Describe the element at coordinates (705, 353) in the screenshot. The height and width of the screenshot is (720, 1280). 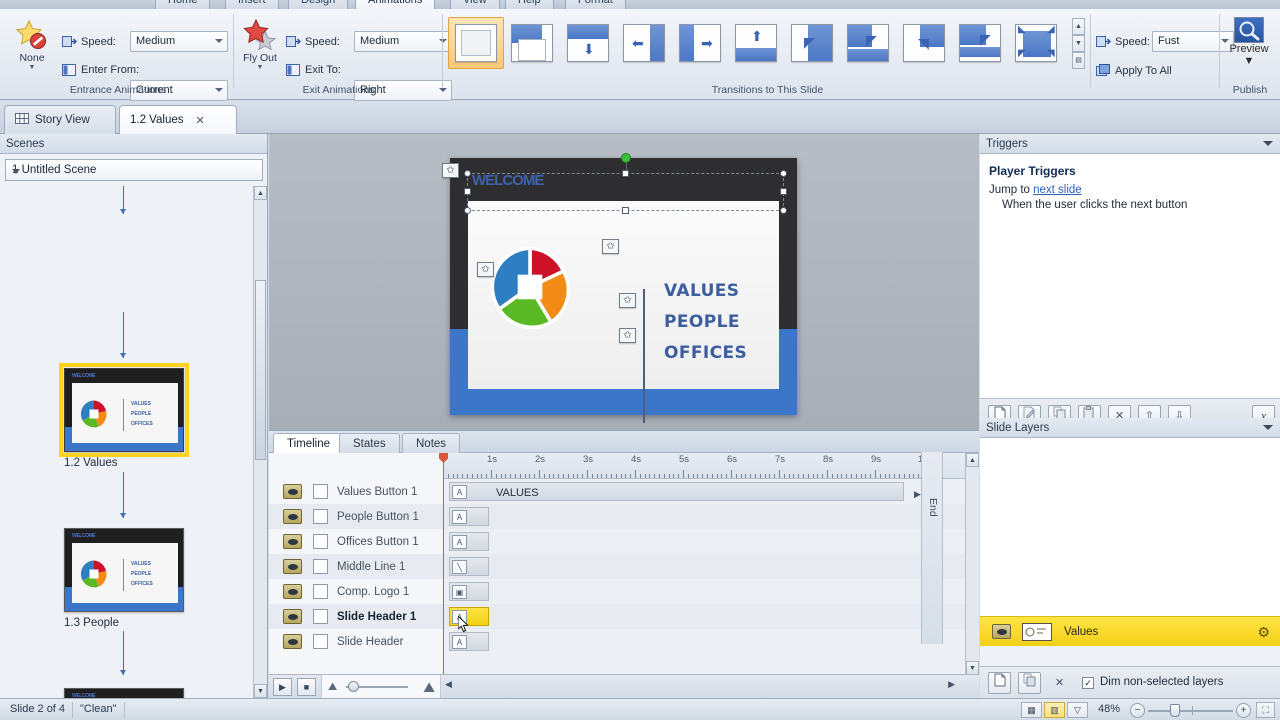
I see `offices-button: OFFICES` at that location.